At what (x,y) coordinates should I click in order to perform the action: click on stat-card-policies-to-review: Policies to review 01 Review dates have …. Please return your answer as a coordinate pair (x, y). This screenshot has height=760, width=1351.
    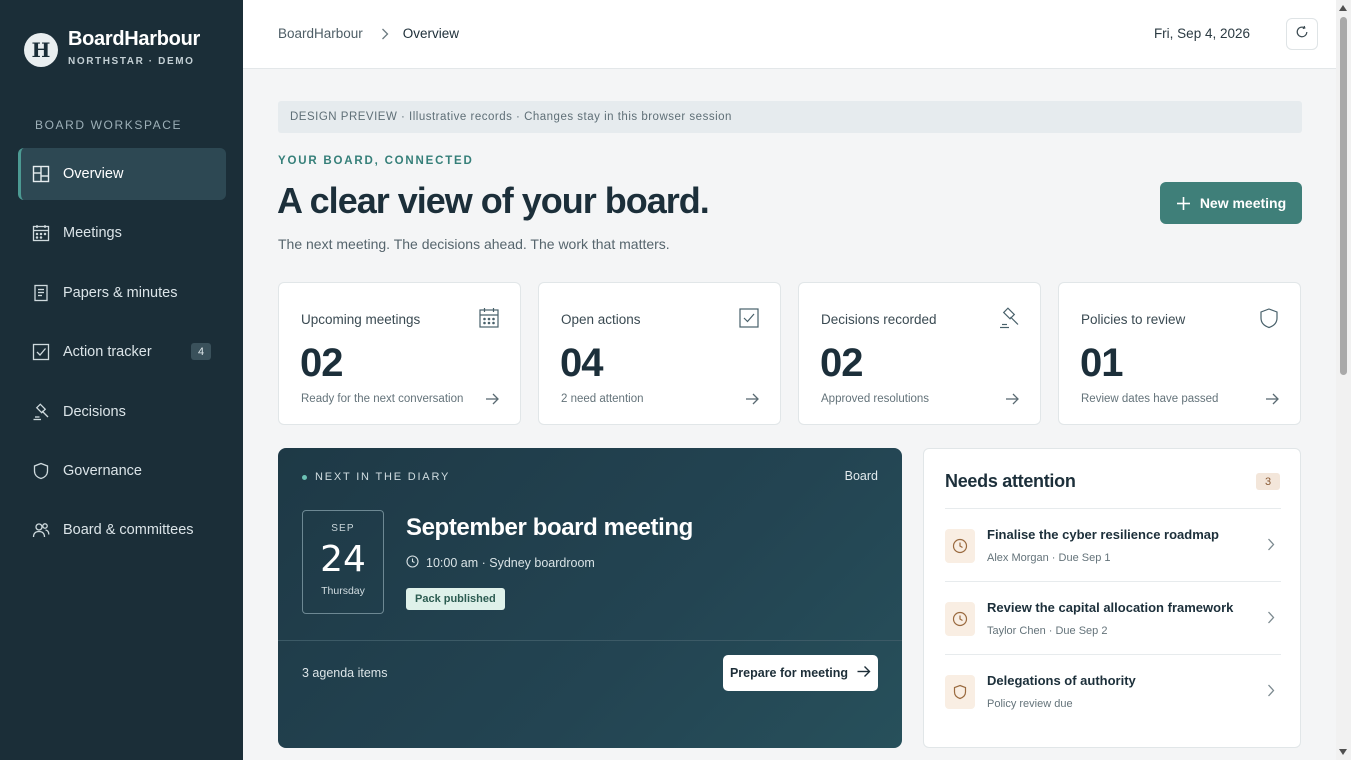
    Looking at the image, I should click on (1179, 353).